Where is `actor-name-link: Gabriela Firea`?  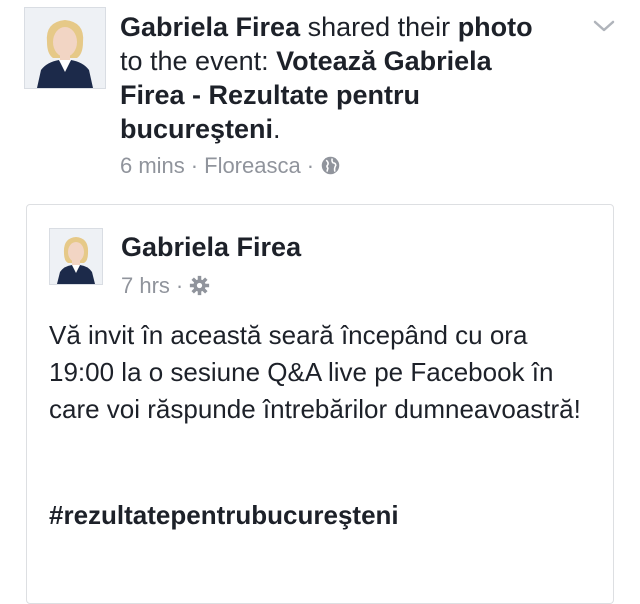 actor-name-link: Gabriela Firea is located at coordinates (210, 27).